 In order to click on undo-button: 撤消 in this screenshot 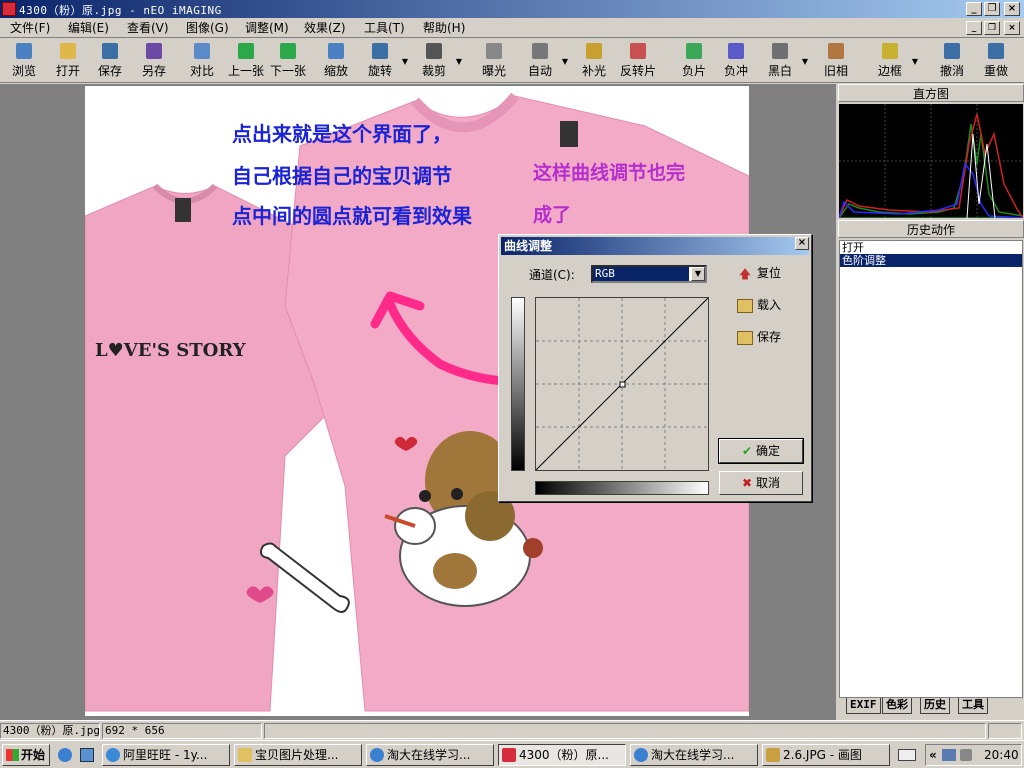, I will do `click(952, 61)`.